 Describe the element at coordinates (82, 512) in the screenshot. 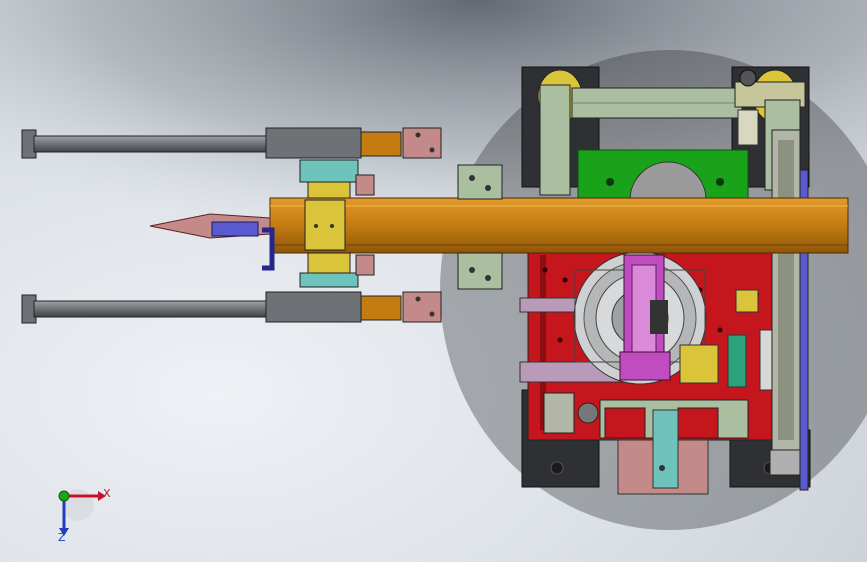

I see `coordinate-triad` at that location.